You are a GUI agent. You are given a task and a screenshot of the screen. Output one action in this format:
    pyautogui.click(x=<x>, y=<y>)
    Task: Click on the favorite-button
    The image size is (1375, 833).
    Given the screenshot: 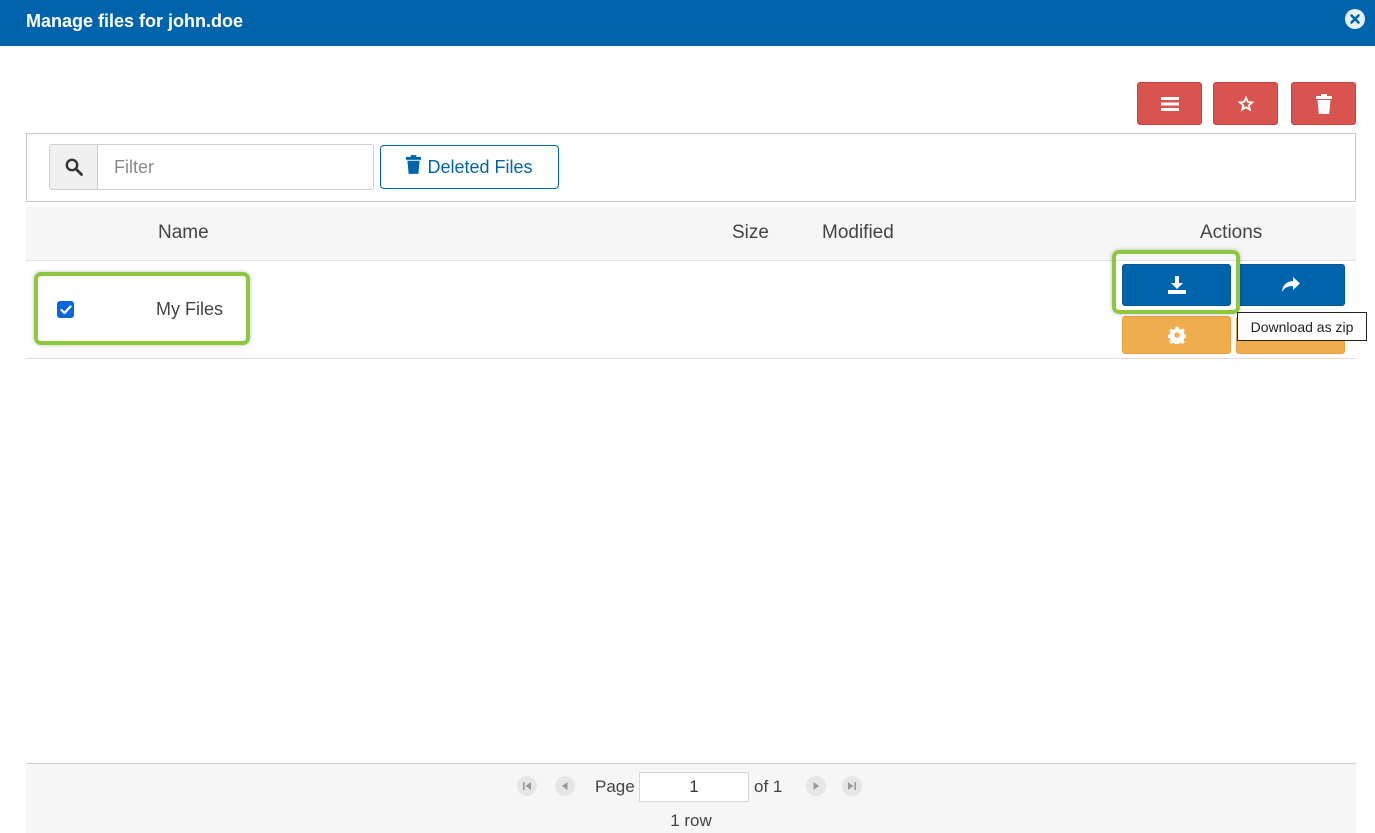 What is the action you would take?
    pyautogui.click(x=1245, y=103)
    